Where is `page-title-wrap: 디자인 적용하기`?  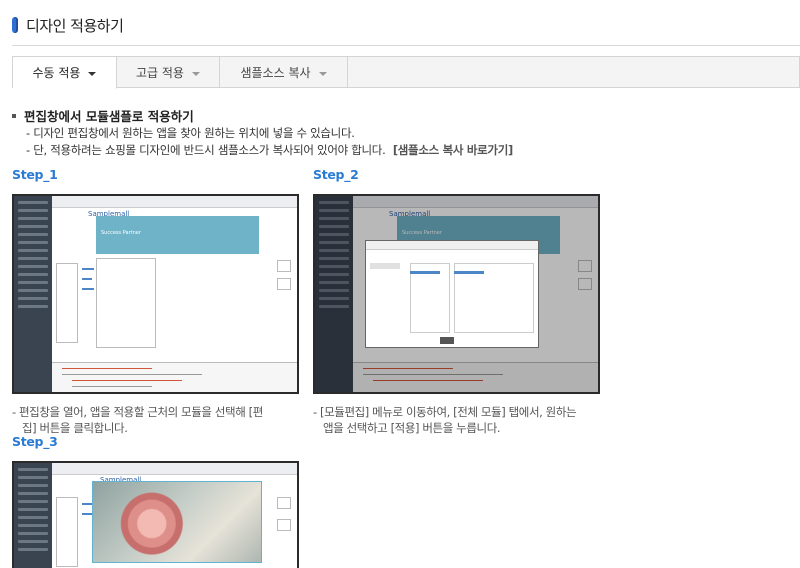
page-title-wrap: 디자인 적용하기 is located at coordinates (68, 25).